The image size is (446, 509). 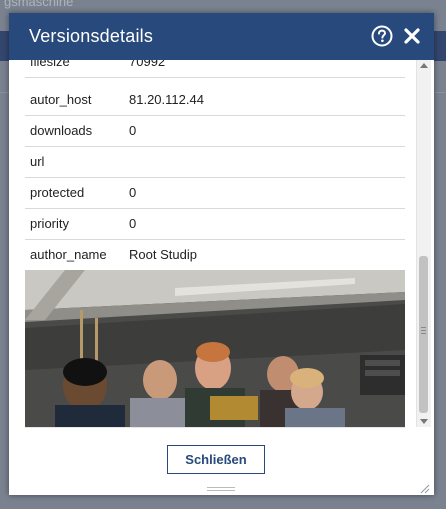 I want to click on content-scrollbar, so click(x=423, y=243).